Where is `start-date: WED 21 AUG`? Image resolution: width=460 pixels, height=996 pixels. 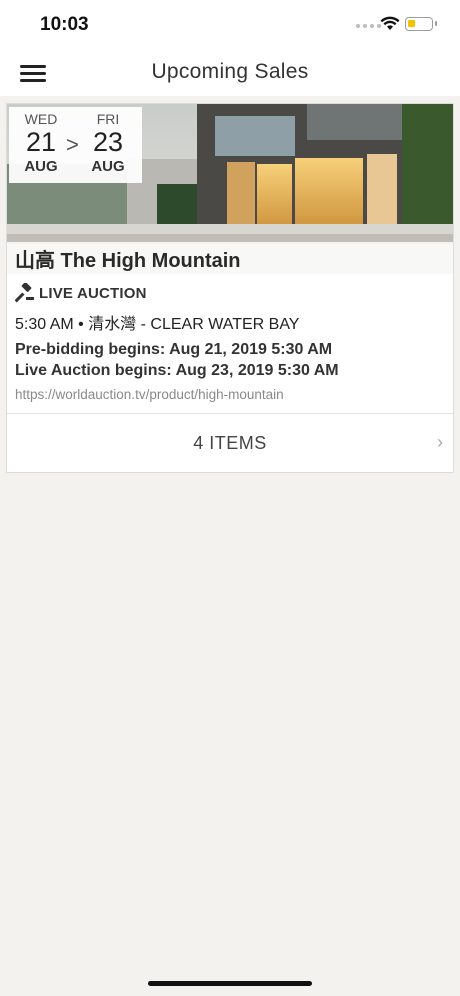
start-date: WED 21 AUG is located at coordinates (41, 143).